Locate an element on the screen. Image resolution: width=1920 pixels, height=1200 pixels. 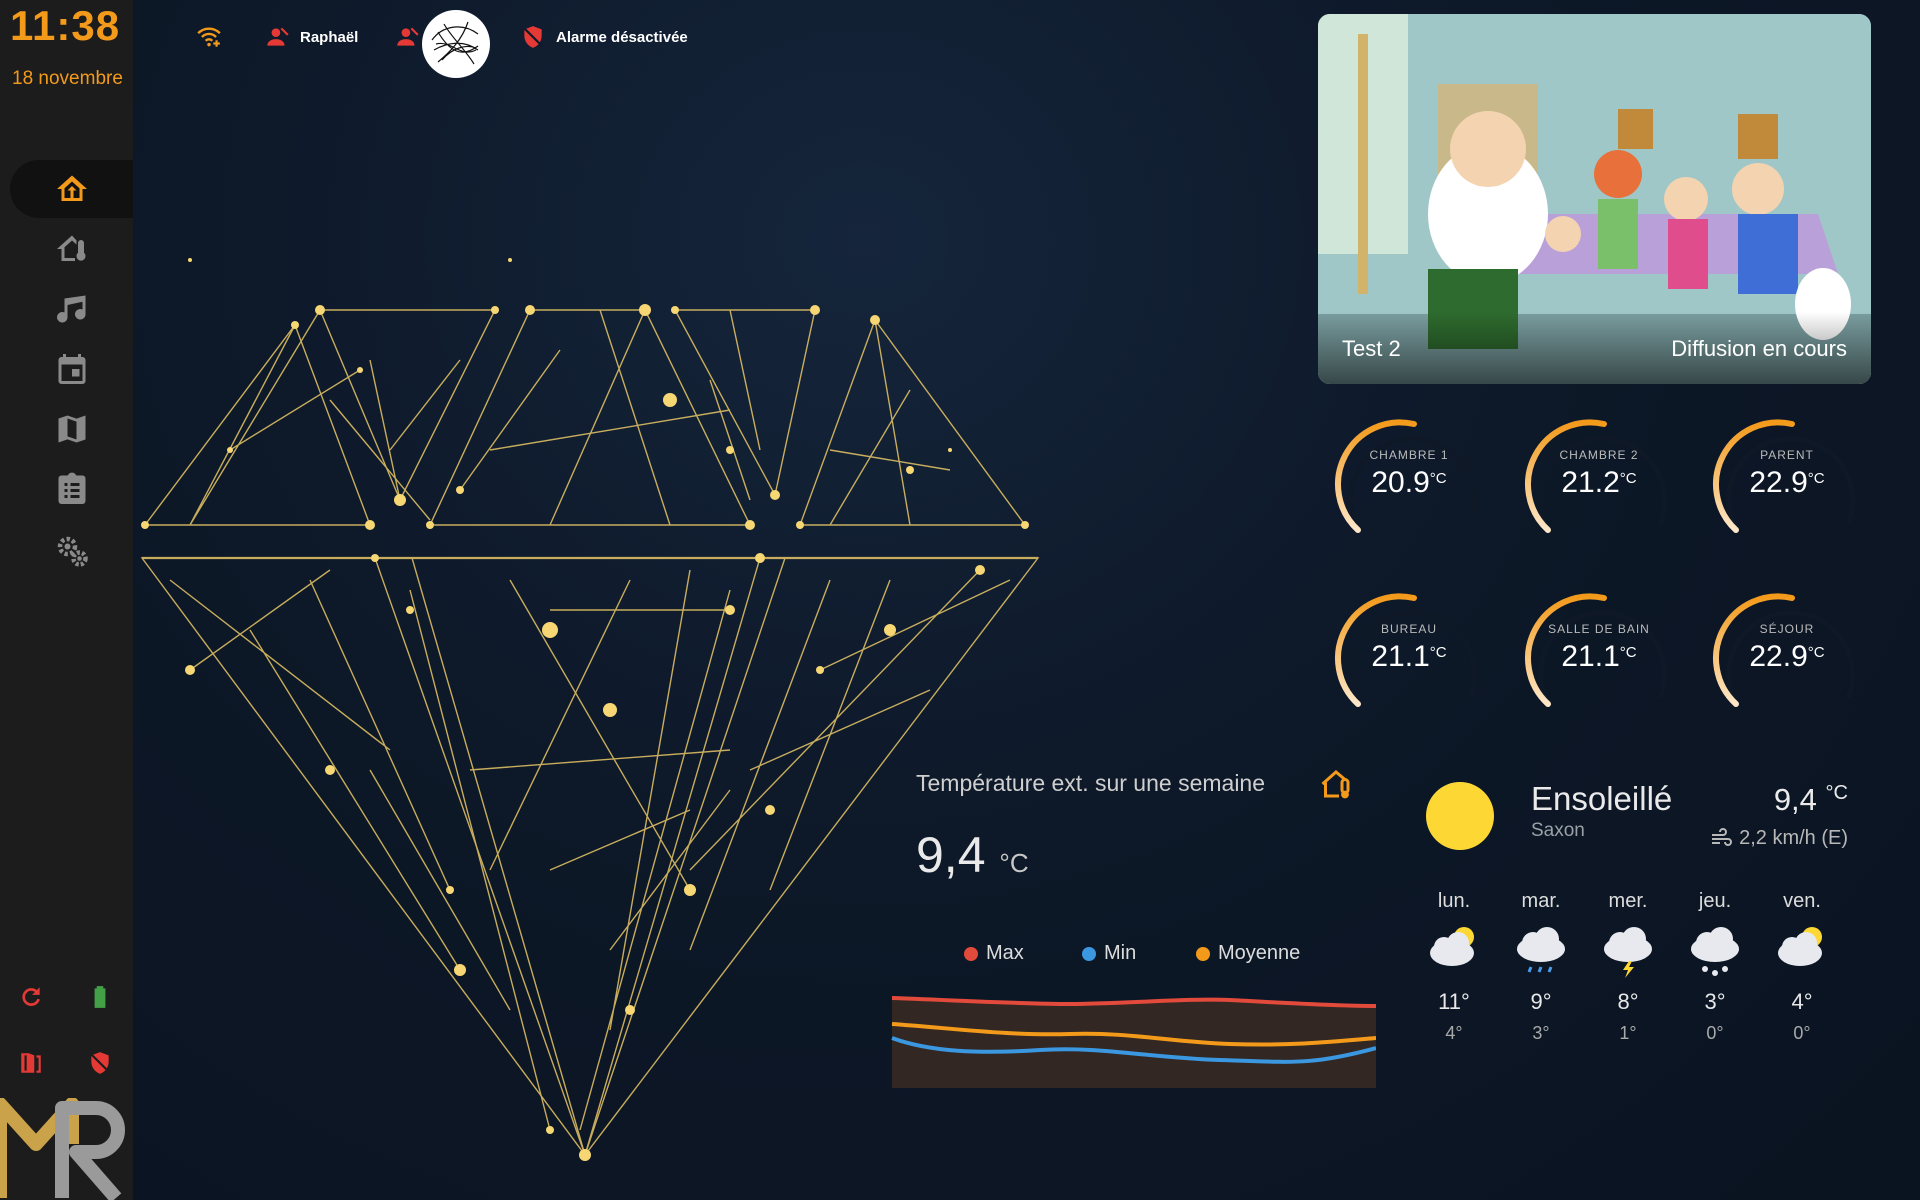
forecast-high: 9° is located at coordinates (1541, 1001).